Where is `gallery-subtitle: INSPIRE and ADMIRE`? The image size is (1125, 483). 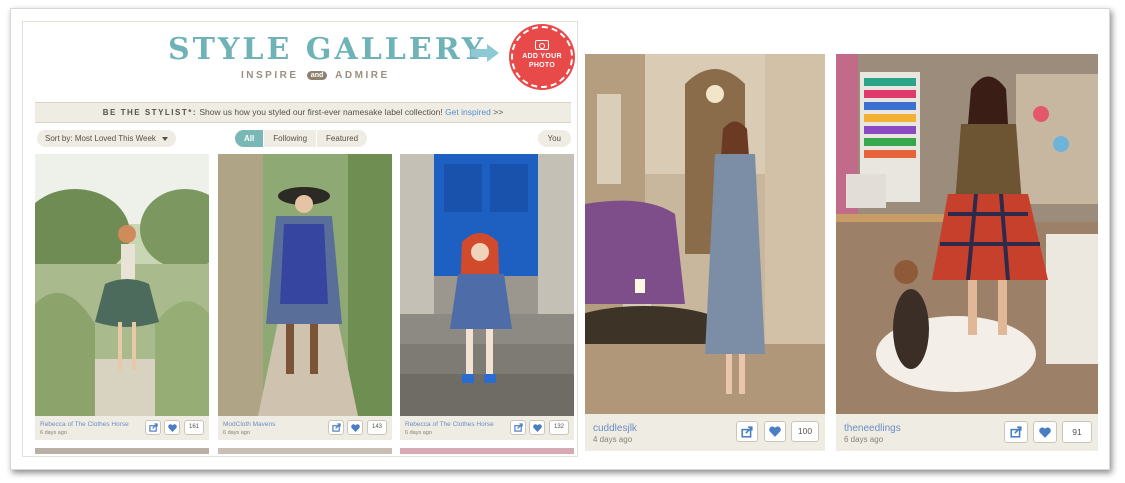 gallery-subtitle: INSPIRE and ADMIRE is located at coordinates (315, 75).